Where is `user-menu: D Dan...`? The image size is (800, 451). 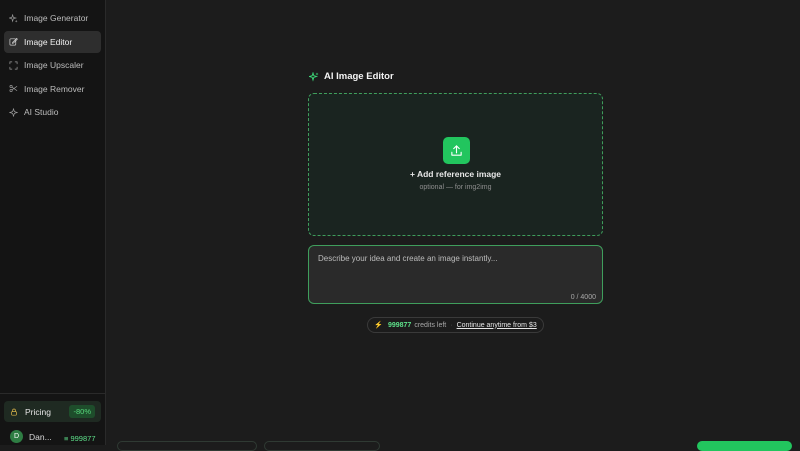 user-menu: D Dan... is located at coordinates (31, 436).